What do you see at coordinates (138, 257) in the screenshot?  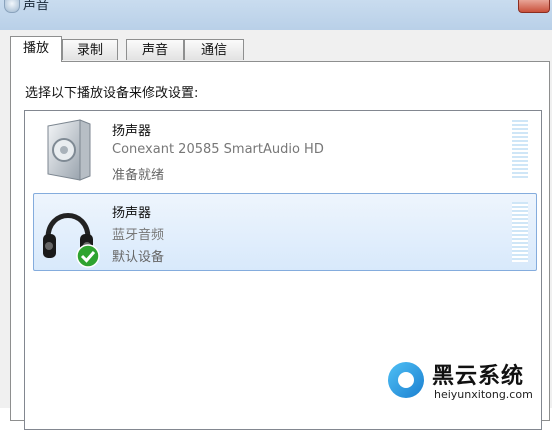 I see `device-status: 默认设备` at bounding box center [138, 257].